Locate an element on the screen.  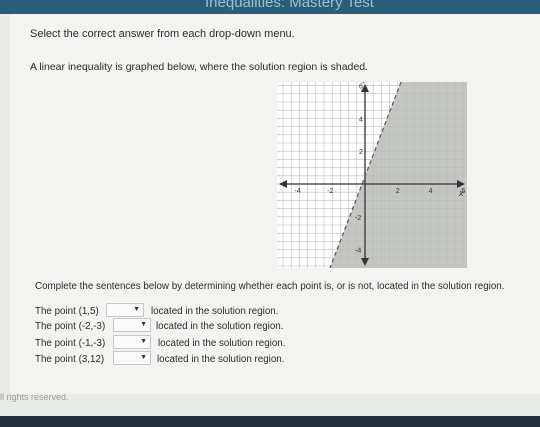
answer-dropdown-3: ▼ is located at coordinates (132, 342).